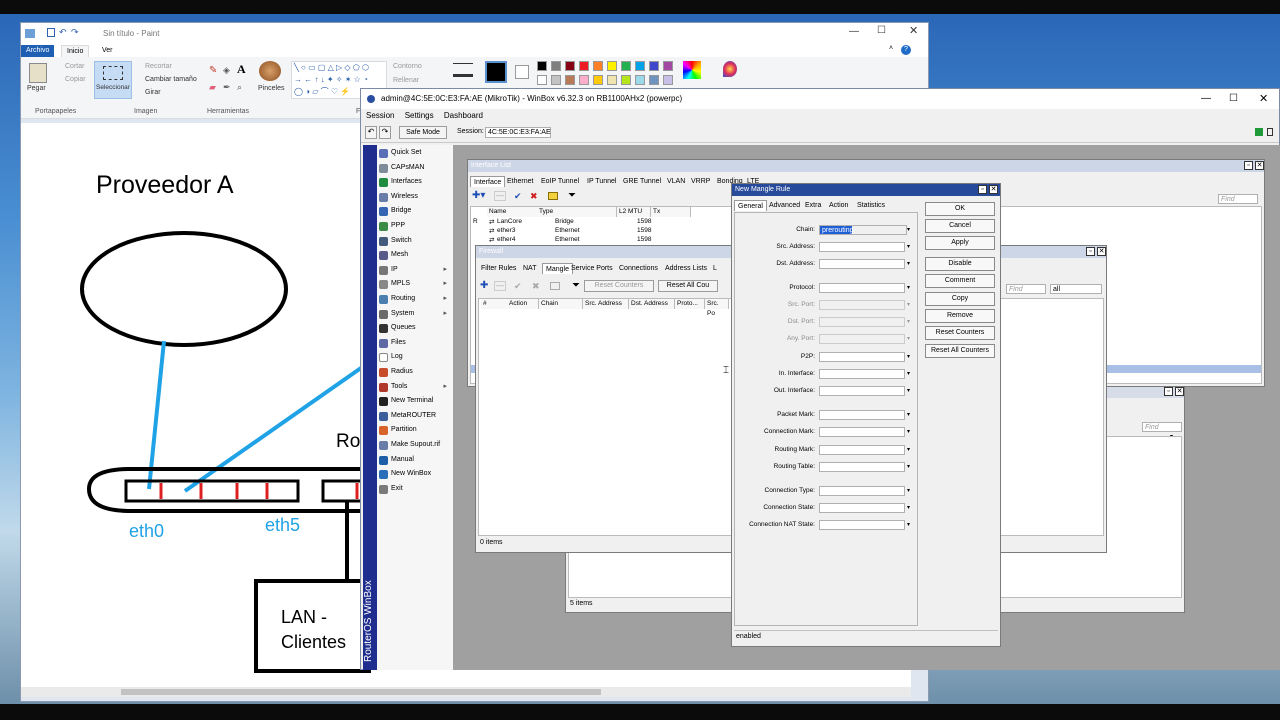  Describe the element at coordinates (498, 268) in the screenshot. I see `tab: Filter Rules` at that location.